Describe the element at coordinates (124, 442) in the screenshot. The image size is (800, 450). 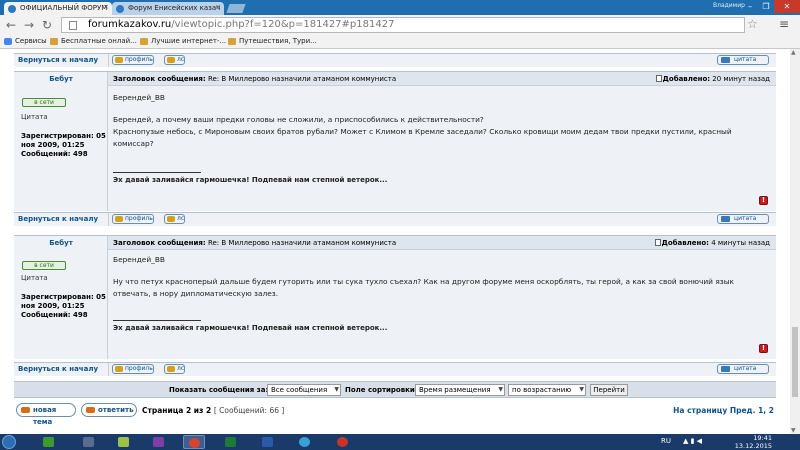
I see `image-viewer-taskbar-icon` at that location.